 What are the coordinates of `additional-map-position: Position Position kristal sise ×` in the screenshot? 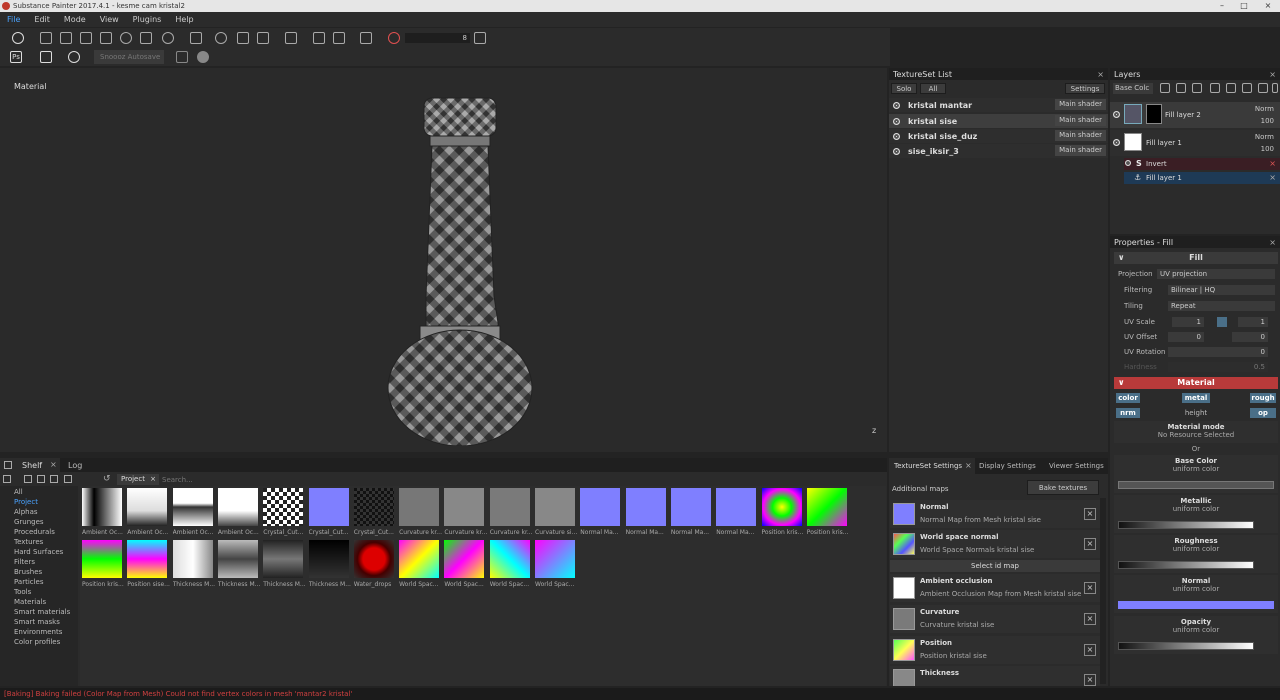 It's located at (995, 650).